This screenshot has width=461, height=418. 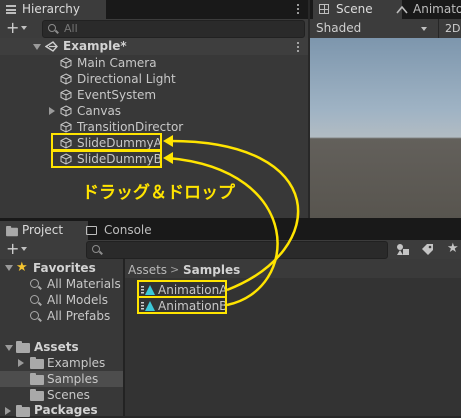 I want to click on arrowhead-slidedummy-b, so click(x=168, y=158).